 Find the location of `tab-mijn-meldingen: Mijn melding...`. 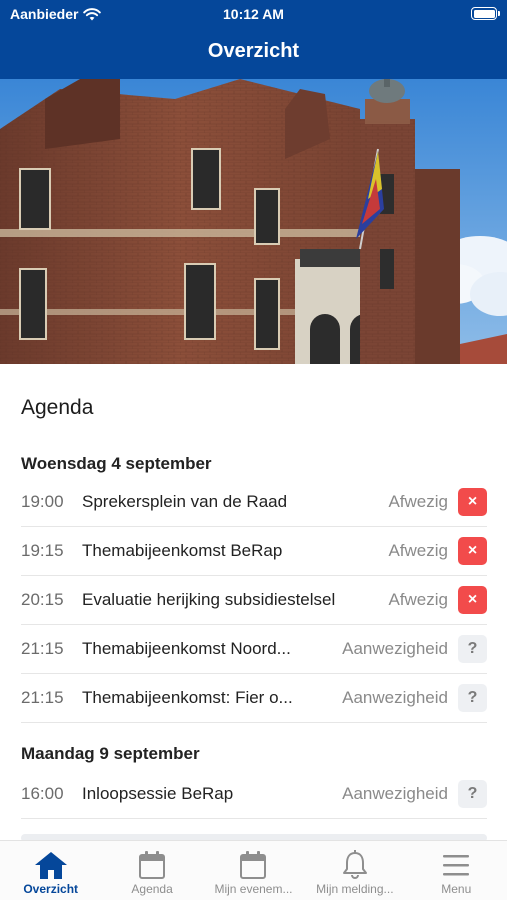

tab-mijn-meldingen: Mijn melding... is located at coordinates (354, 870).